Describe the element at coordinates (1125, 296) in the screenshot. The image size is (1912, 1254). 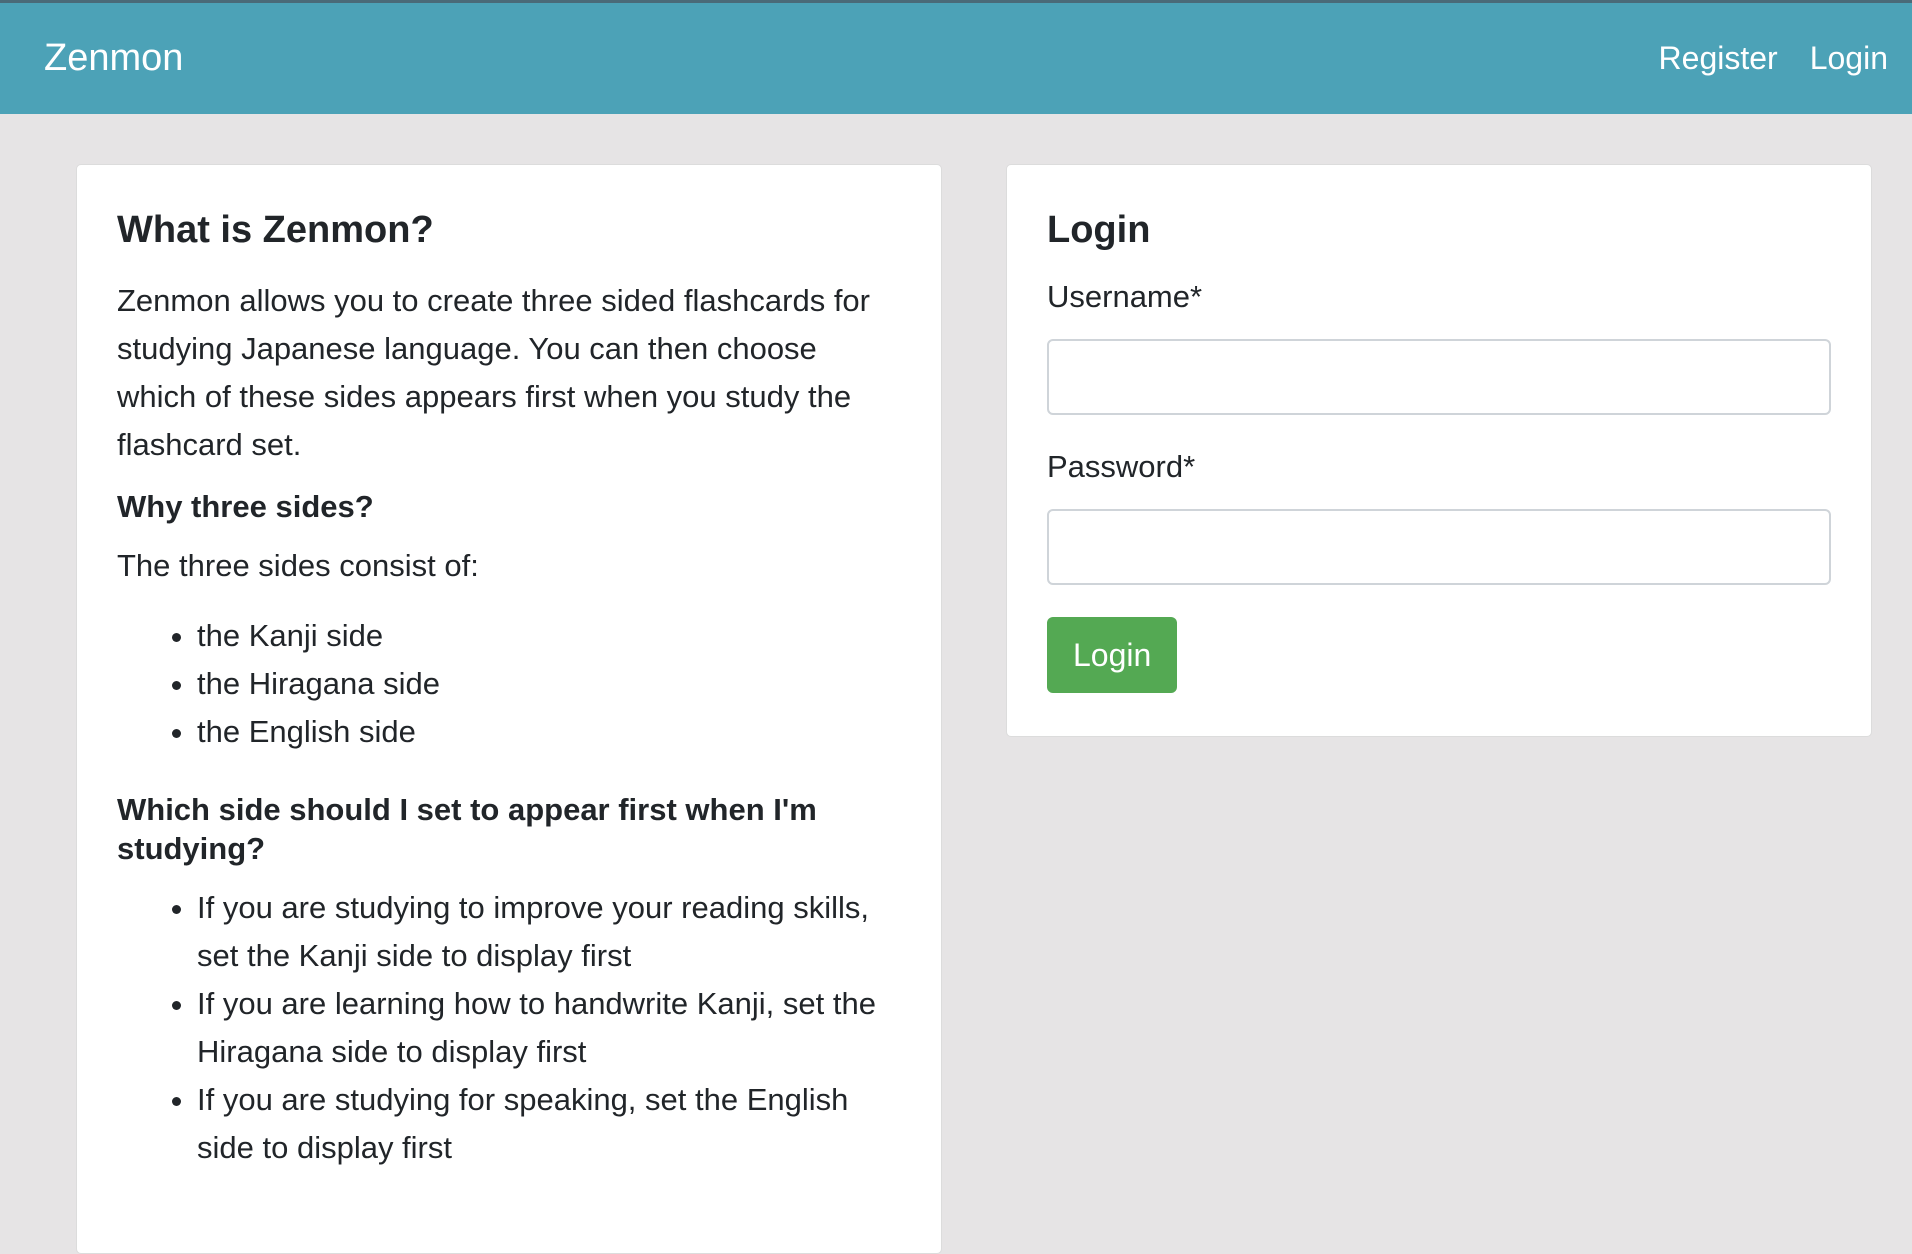
I see `username-label: Username*` at that location.